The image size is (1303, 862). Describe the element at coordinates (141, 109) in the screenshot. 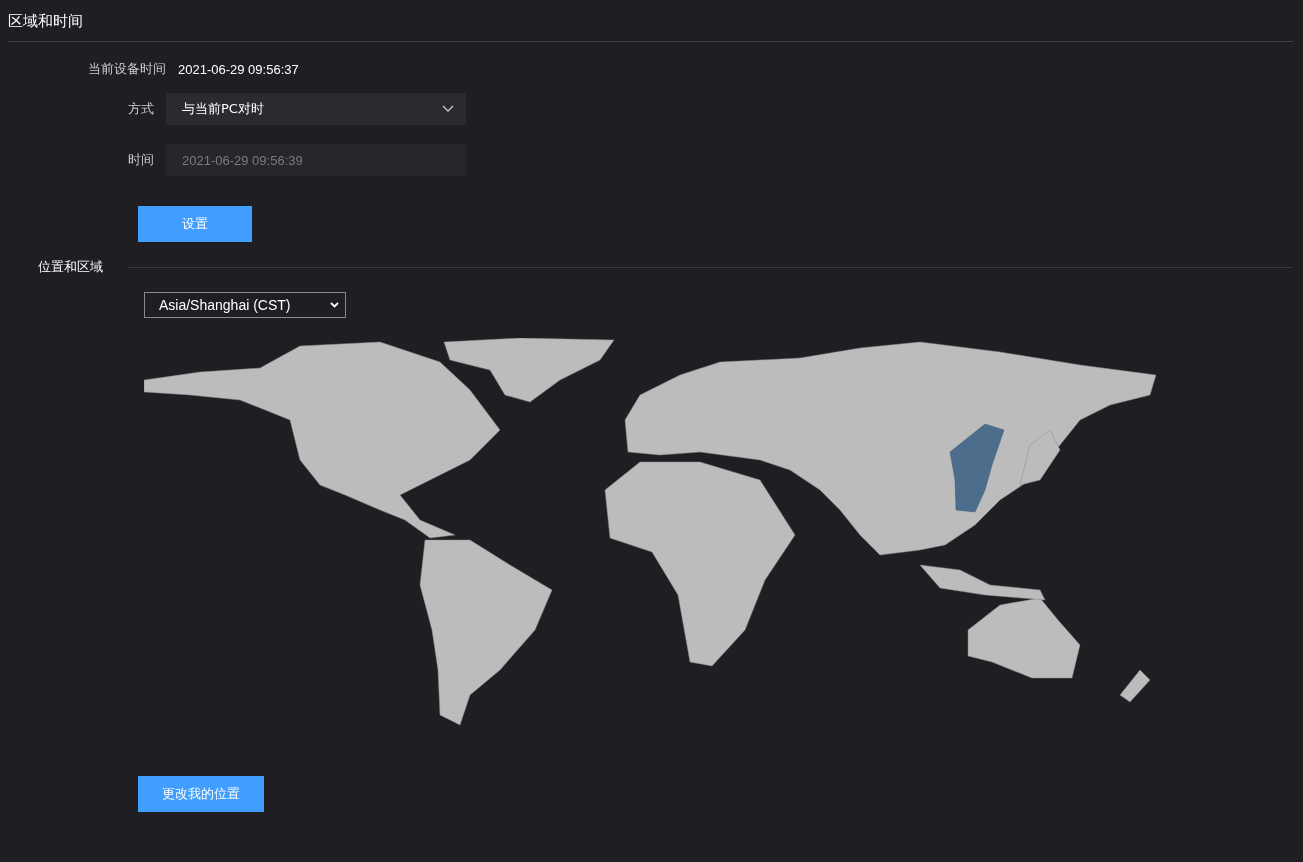

I see `field-label: 方式` at that location.